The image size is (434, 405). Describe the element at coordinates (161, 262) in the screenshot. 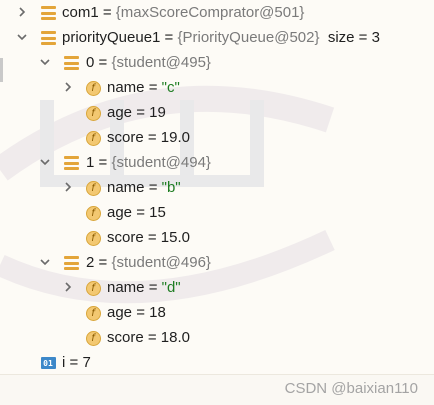

I see `object-reference: {student@496}` at that location.